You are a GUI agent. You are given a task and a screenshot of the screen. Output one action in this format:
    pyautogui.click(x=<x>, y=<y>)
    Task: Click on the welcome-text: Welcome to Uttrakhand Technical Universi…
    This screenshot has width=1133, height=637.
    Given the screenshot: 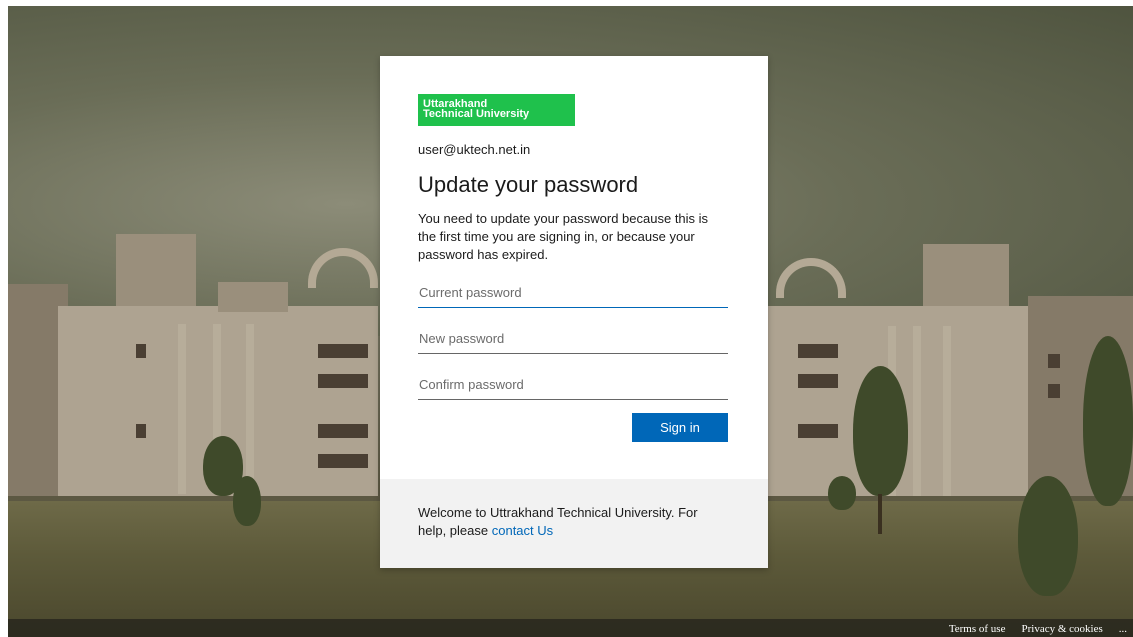 What is the action you would take?
    pyautogui.click(x=558, y=521)
    